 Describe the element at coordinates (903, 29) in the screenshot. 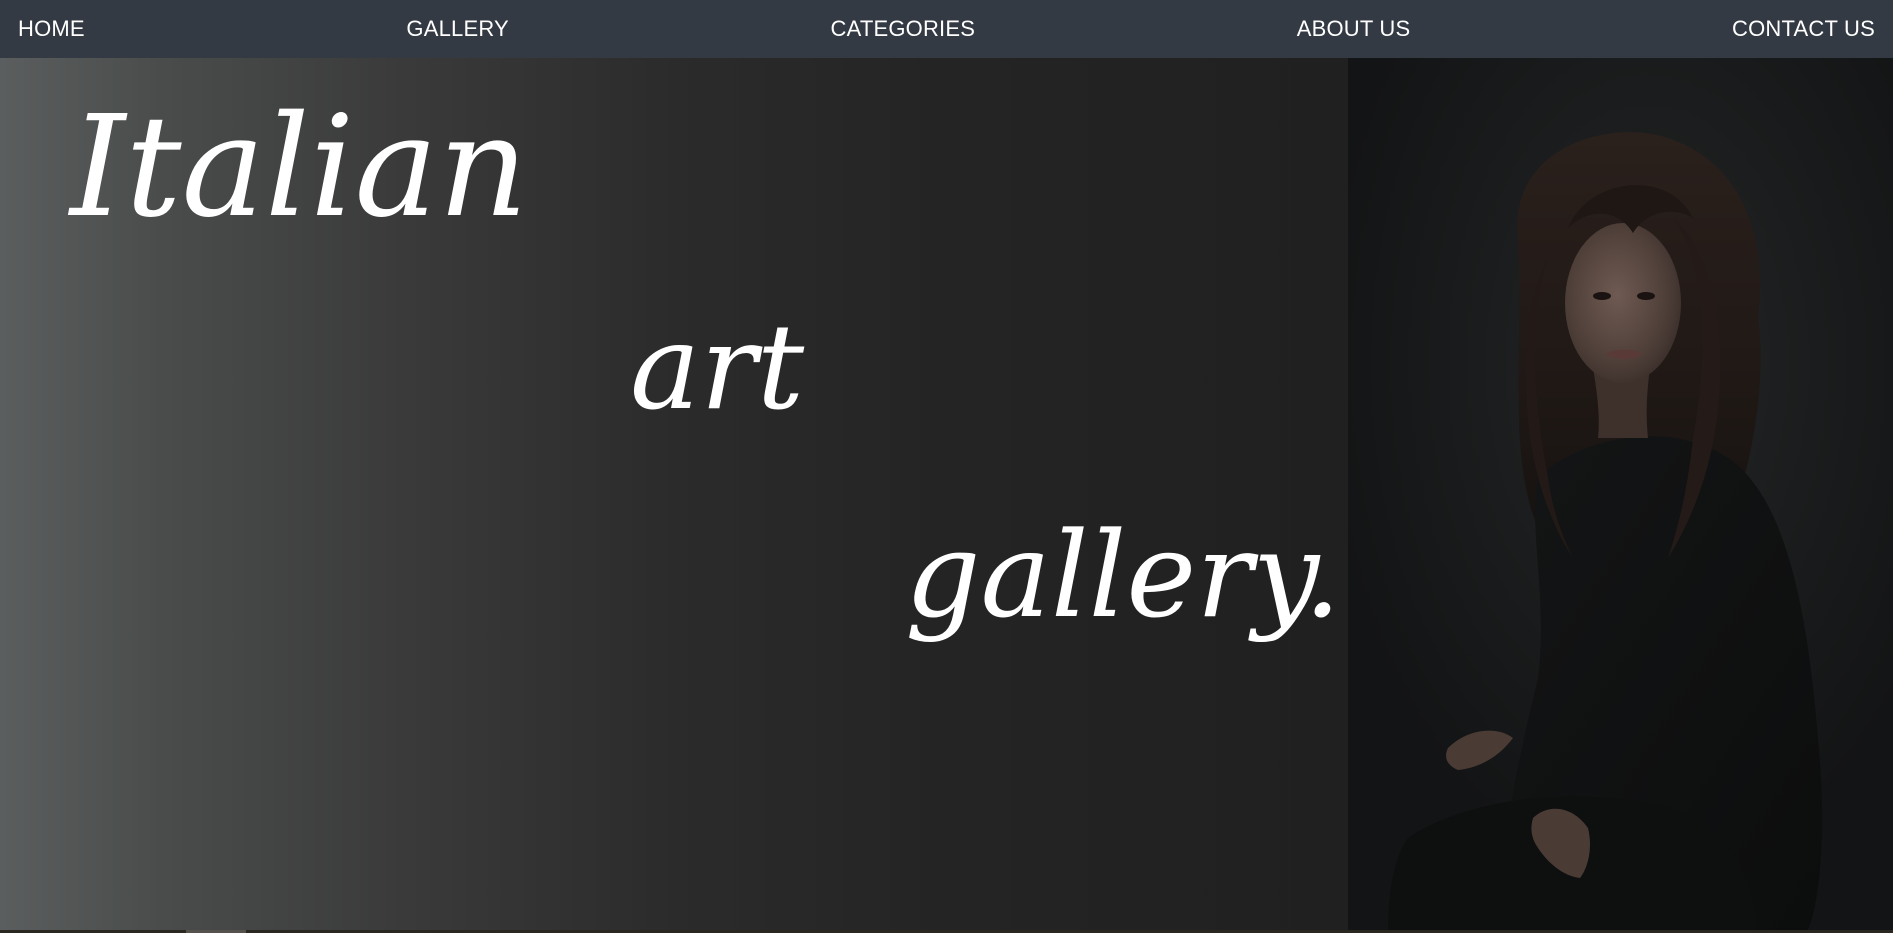

I see `nav-link-categories: CATEGORIES` at that location.